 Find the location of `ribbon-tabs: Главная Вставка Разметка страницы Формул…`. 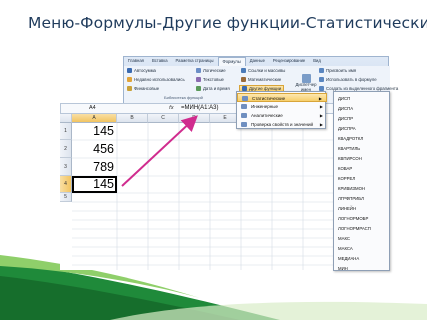

ribbon-tabs: Главная Вставка Разметка страницы Формул… is located at coordinates (224, 61).